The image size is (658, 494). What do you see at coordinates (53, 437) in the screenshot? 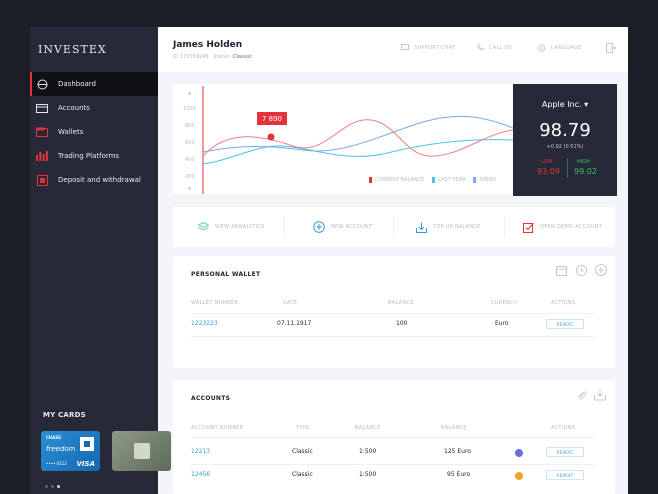
I see `card-bank: CHASE` at bounding box center [53, 437].